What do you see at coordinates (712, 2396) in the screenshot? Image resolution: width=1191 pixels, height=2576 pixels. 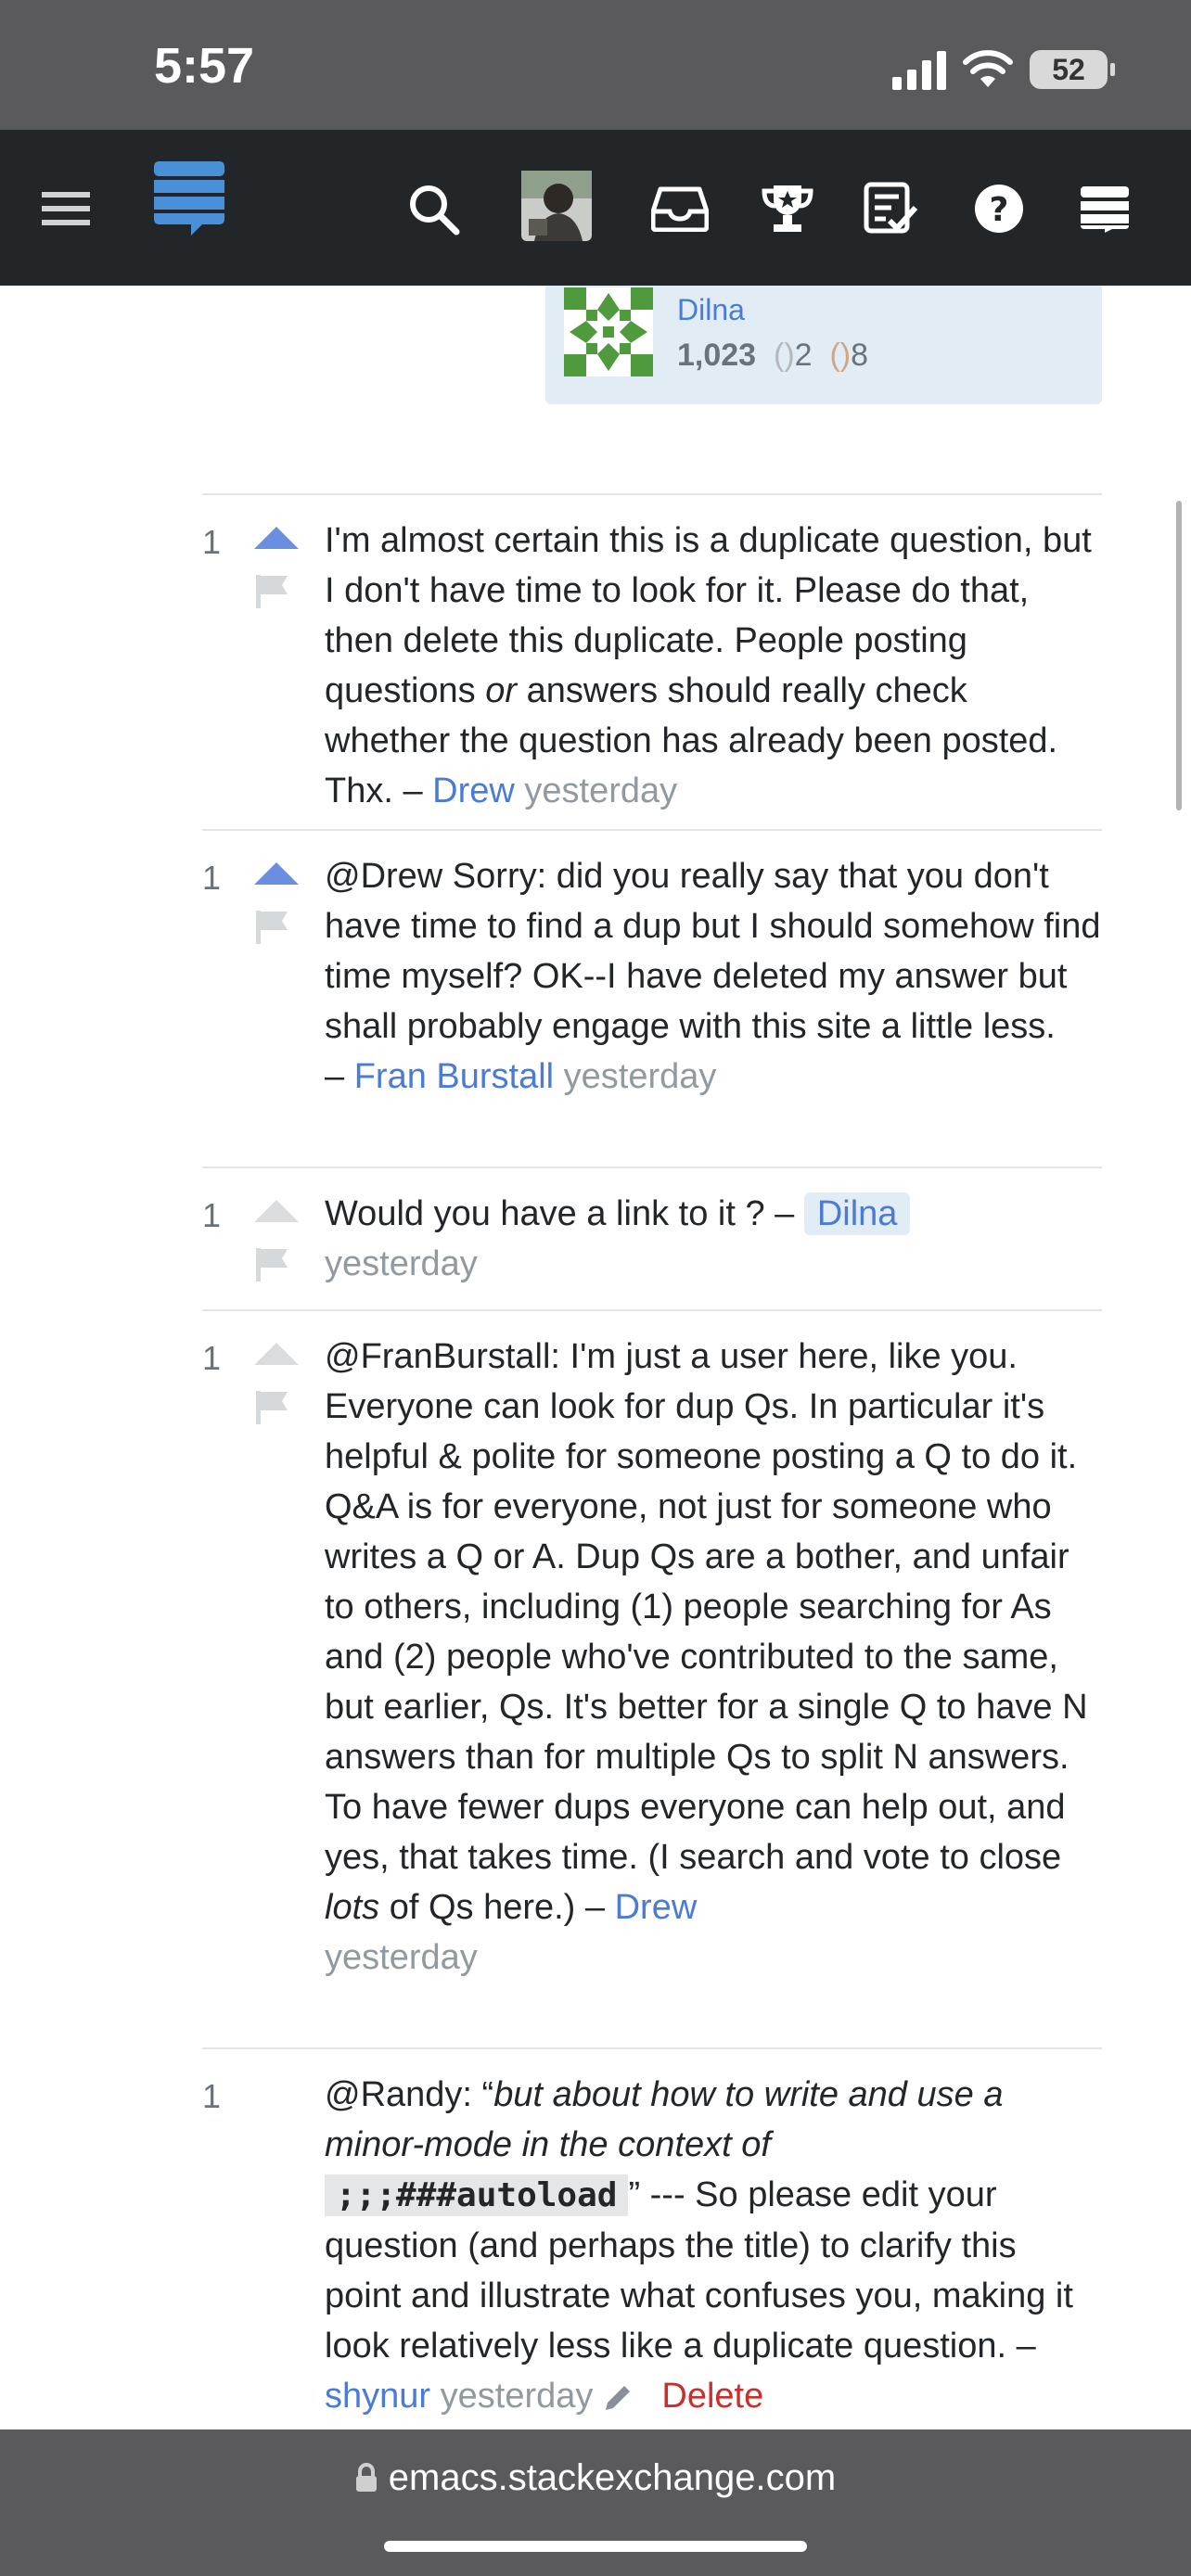 I see `delete-comment-link: Delete` at bounding box center [712, 2396].